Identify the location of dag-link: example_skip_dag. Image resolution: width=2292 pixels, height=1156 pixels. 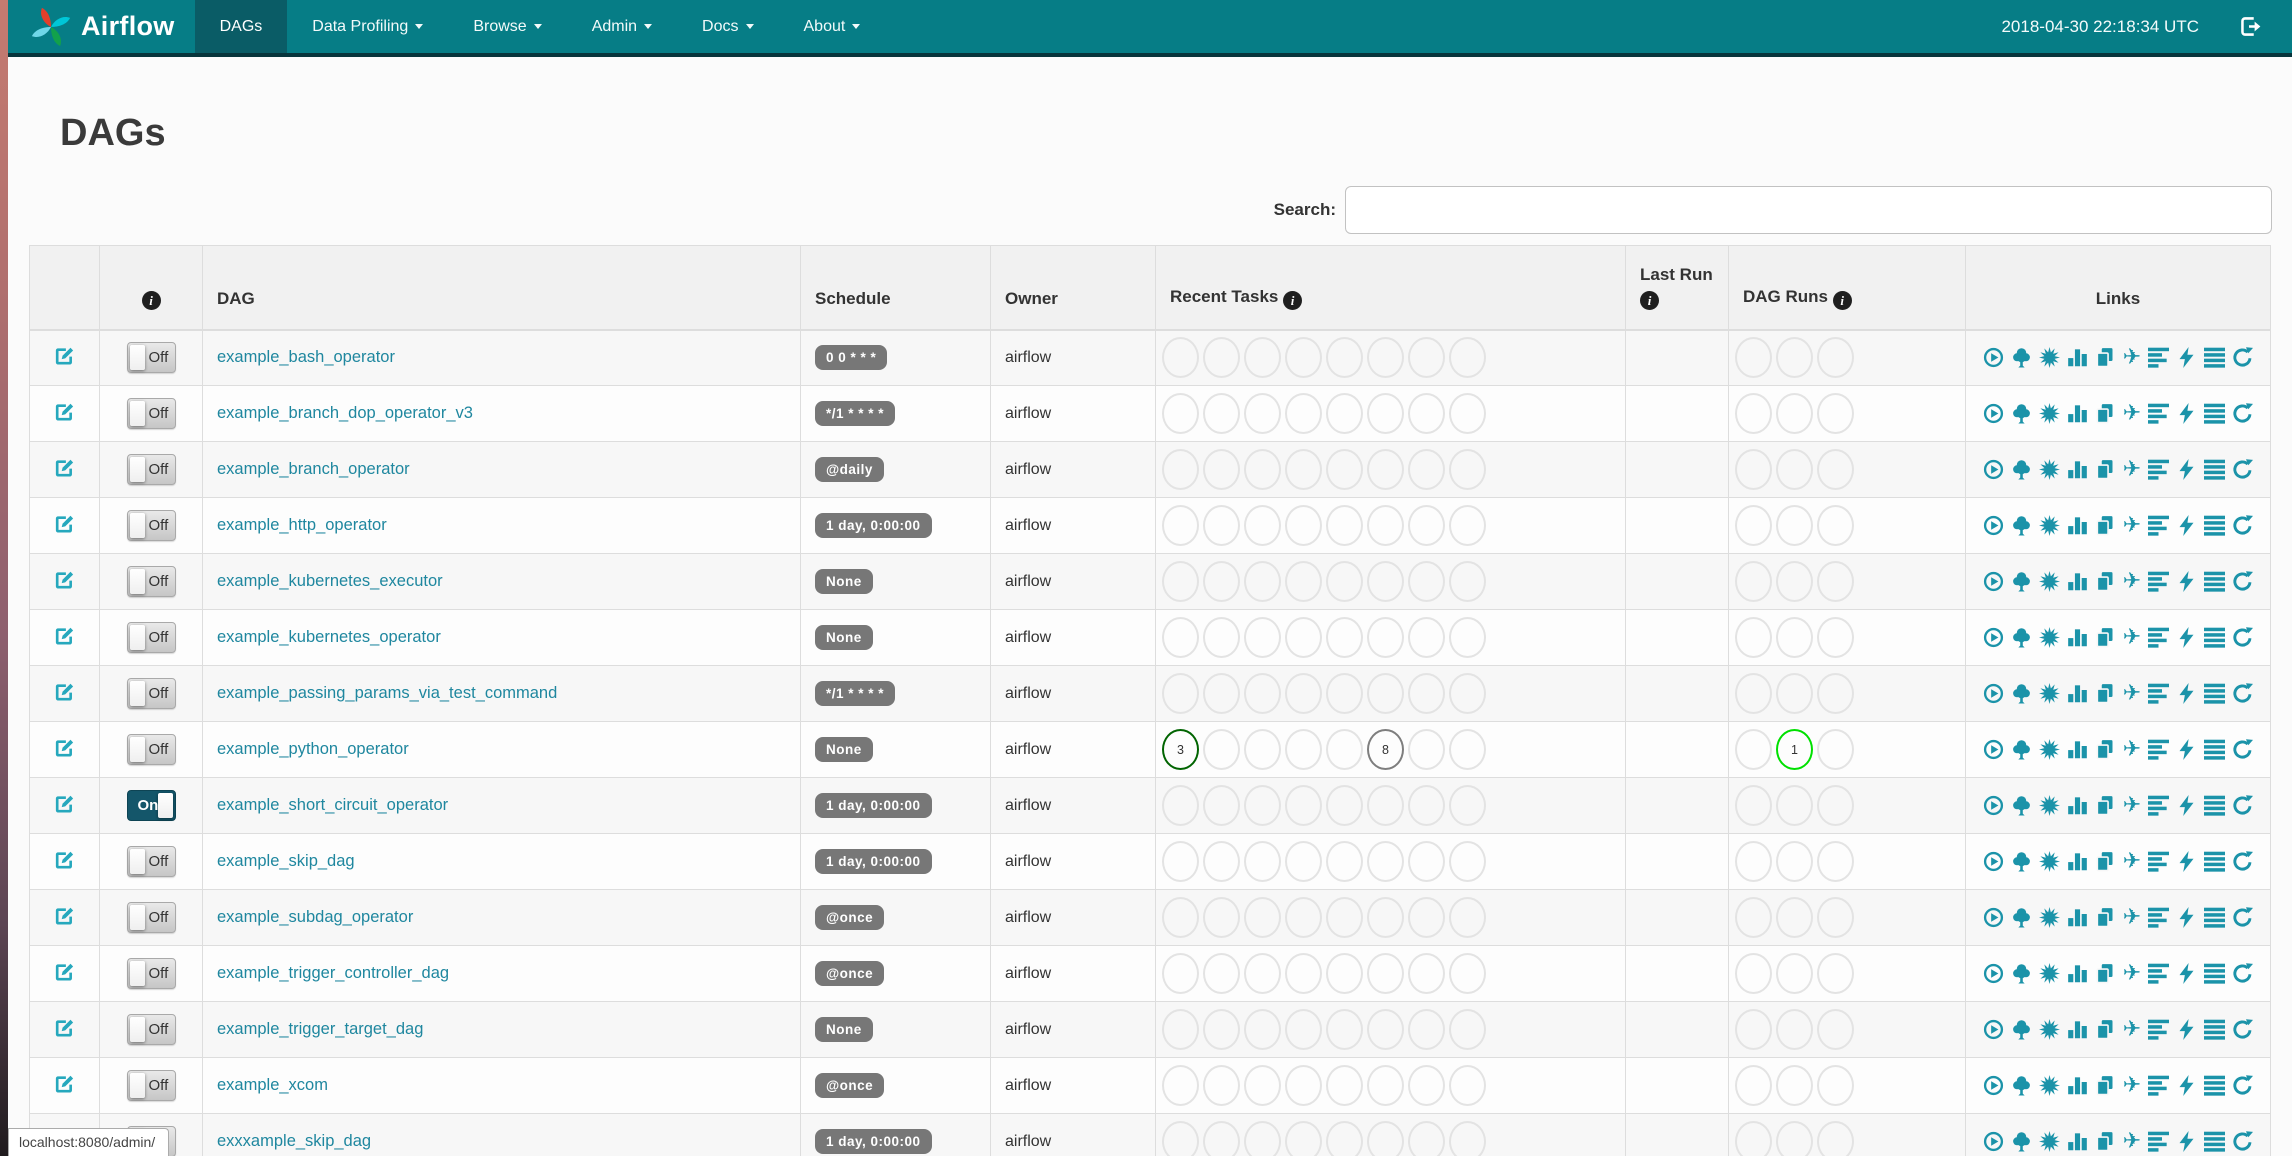
(286, 861).